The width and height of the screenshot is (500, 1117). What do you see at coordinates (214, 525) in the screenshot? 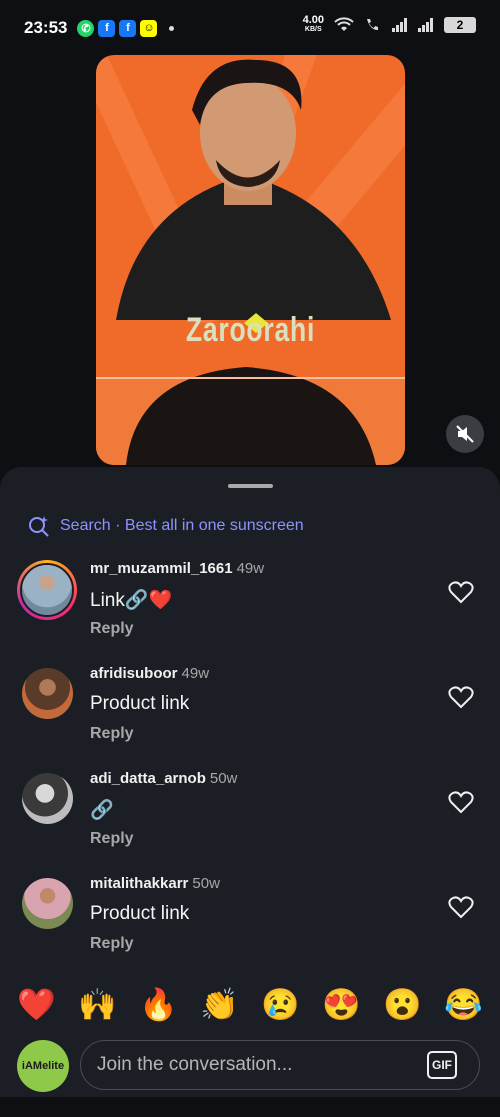
I see `search-query: Best all in one sunscreen` at bounding box center [214, 525].